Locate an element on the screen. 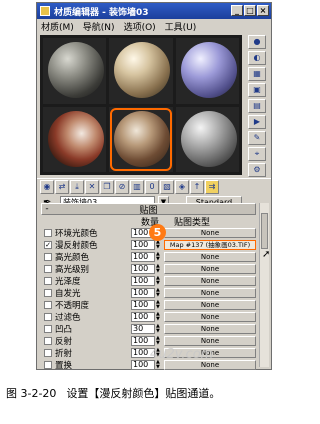 The width and height of the screenshot is (320, 424). map-row-label: 光泽度 is located at coordinates (68, 282).